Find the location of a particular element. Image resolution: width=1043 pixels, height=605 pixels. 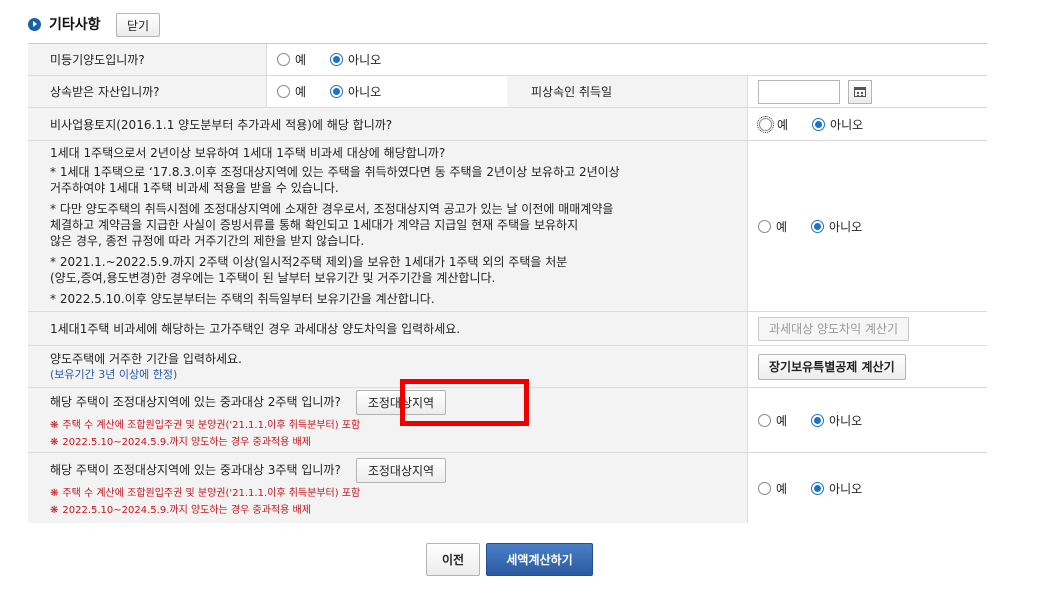

question-non-business-land: 비사업용토지(2016.1.1 양도분부터 추가과세 적용)에 해당 합니까? is located at coordinates (221, 124).